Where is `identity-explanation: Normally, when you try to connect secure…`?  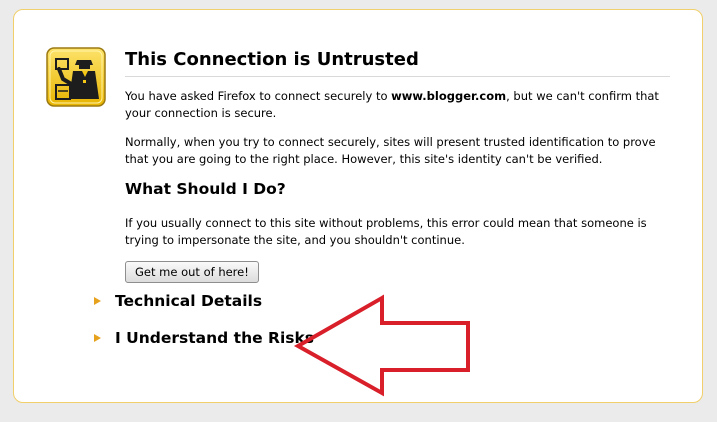 identity-explanation: Normally, when you try to connect secure… is located at coordinates (390, 150).